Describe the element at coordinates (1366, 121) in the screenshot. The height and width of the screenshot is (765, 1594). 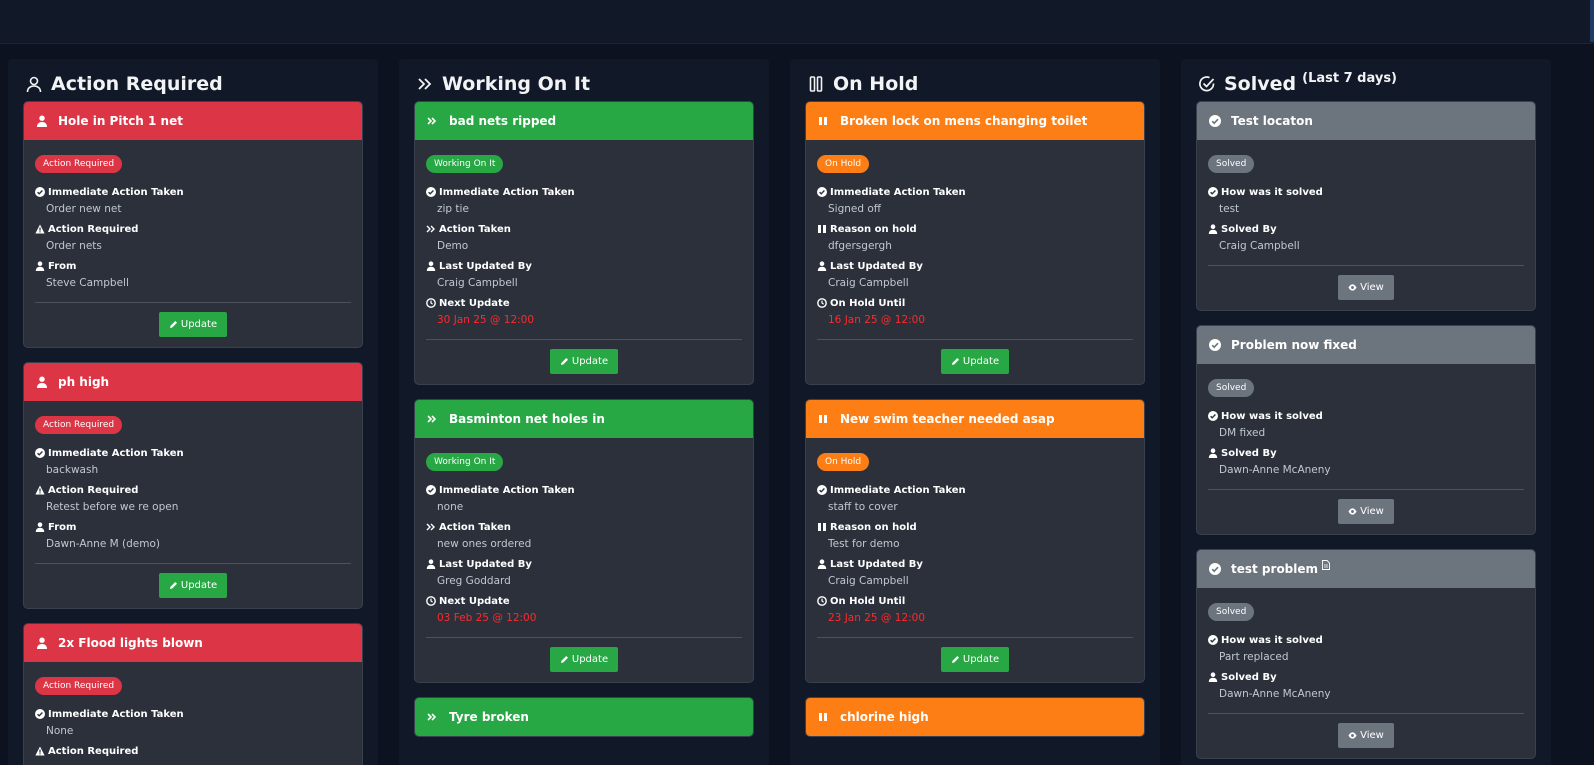
I see `card-header: Test locaton` at that location.